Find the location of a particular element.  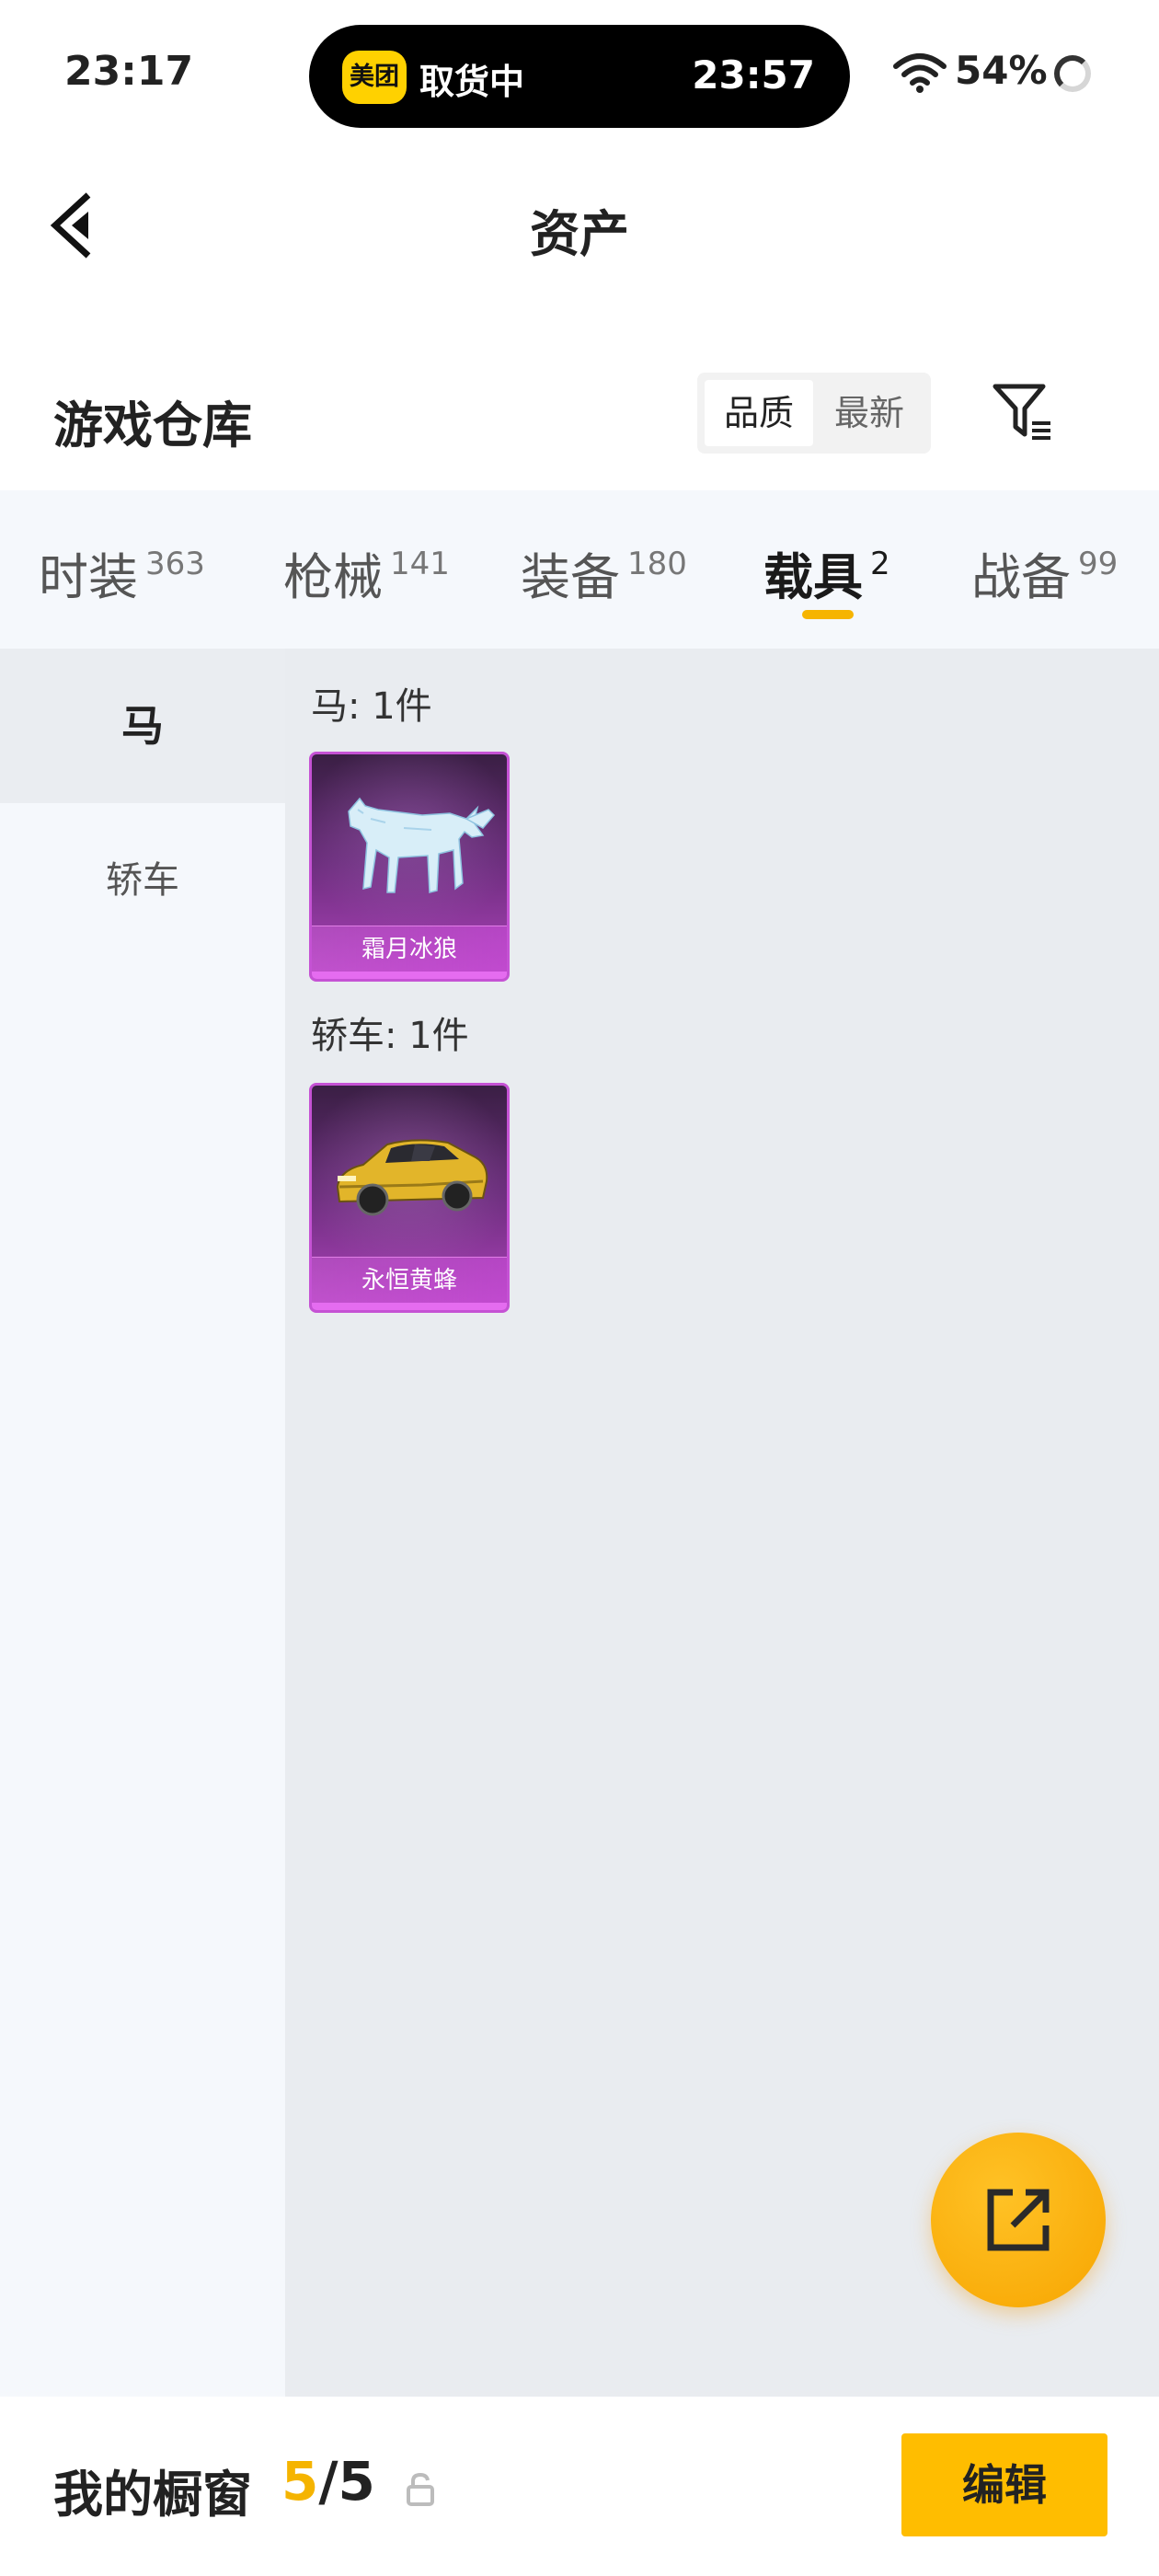

sidebar-item-sedan: 轿车 is located at coordinates (142, 880).